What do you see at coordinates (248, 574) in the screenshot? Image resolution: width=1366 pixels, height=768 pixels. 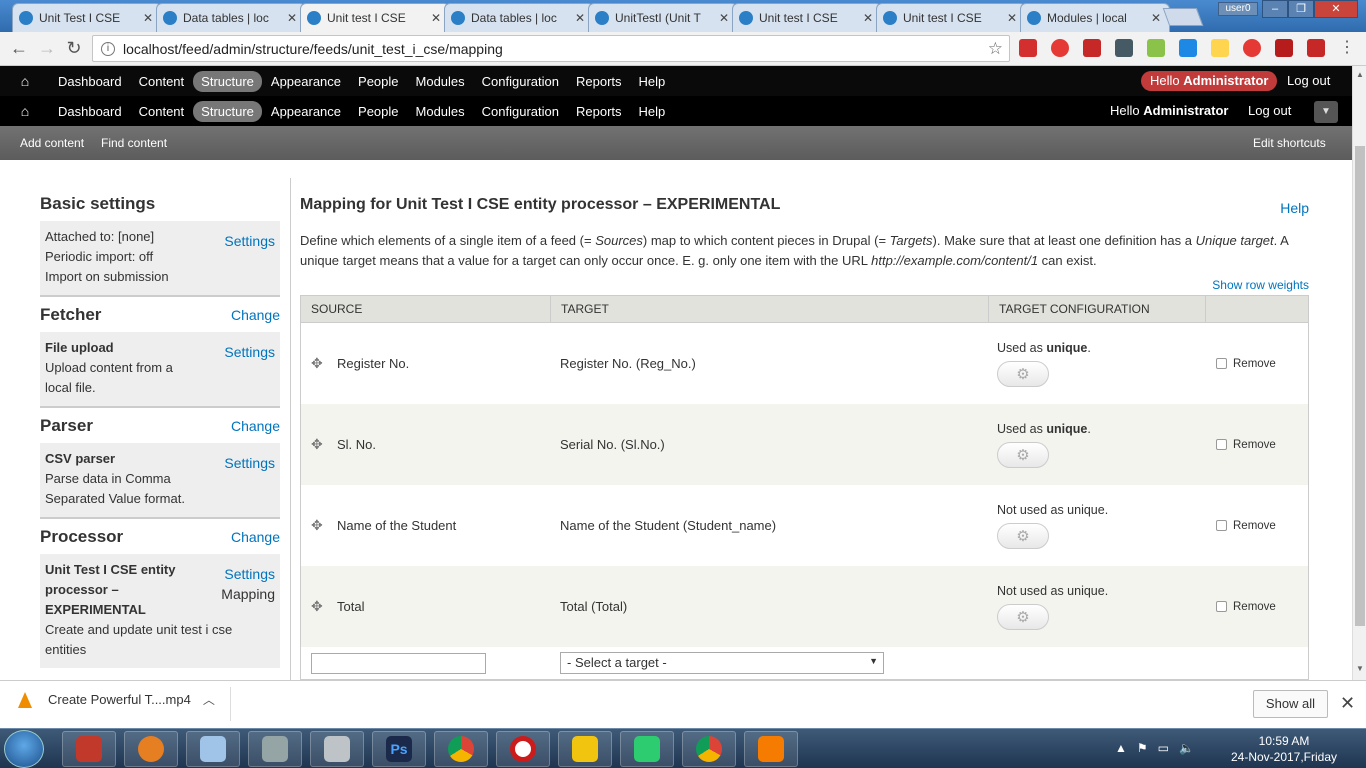 I see `processor-settings-link: Settings` at bounding box center [248, 574].